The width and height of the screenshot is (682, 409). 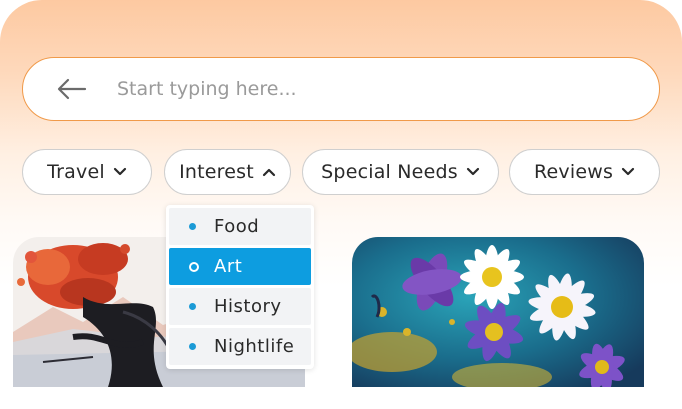 I want to click on filter-interest-button: Interest, so click(x=227, y=172).